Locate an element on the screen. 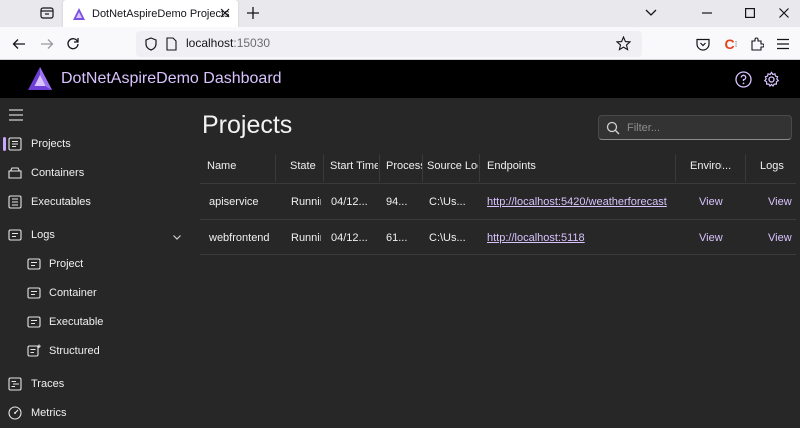 The image size is (800, 428). sidebar-item-executables: Executables is located at coordinates (95, 202).